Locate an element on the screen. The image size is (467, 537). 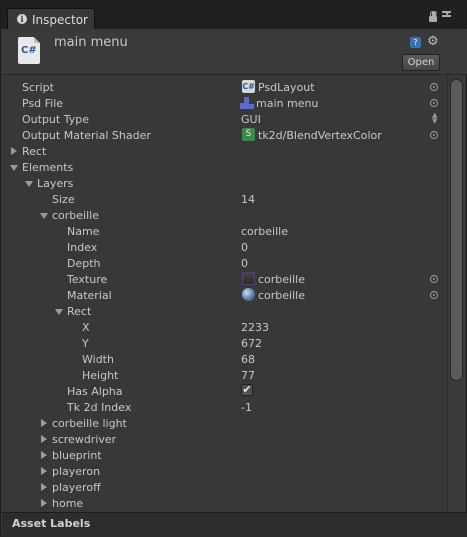
depth-int-field: 0 is located at coordinates (244, 263).